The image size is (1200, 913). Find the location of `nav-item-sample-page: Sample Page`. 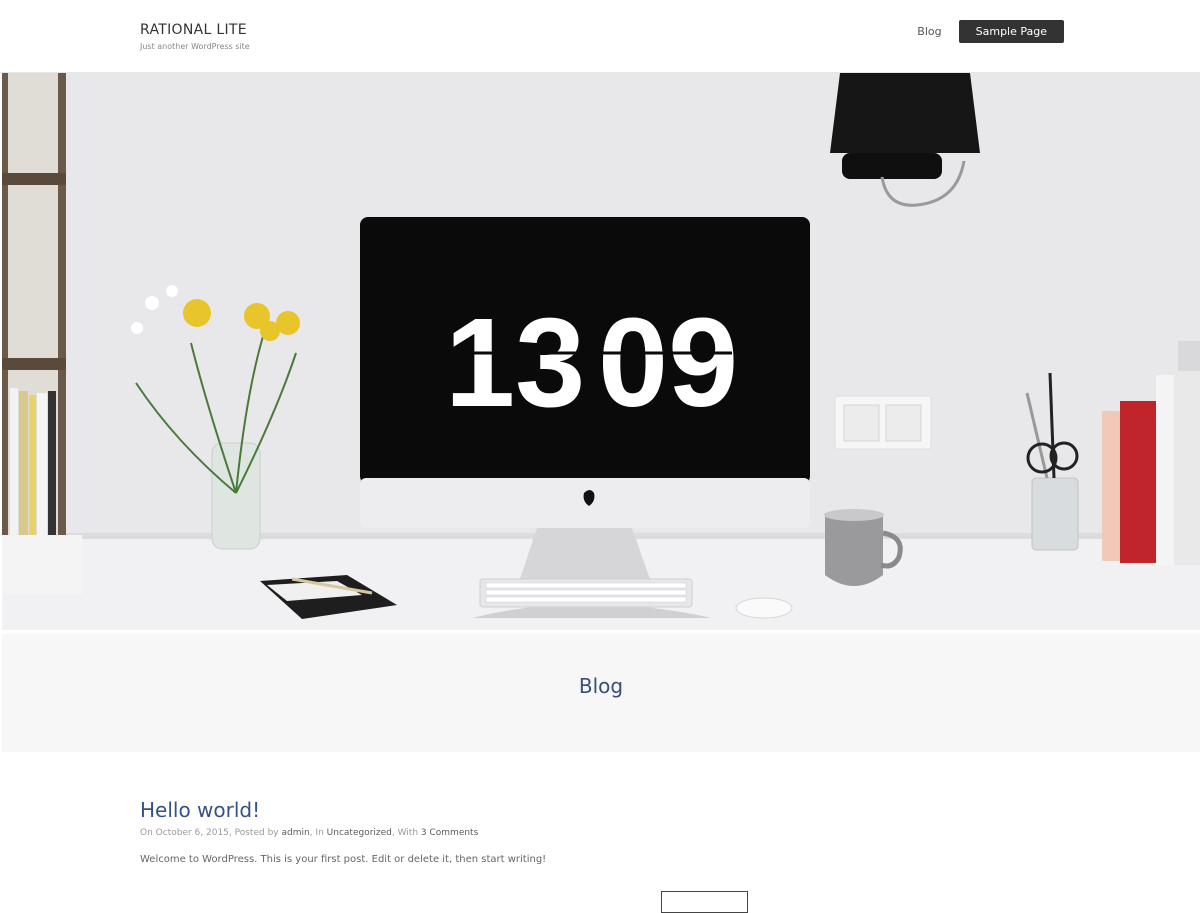

nav-item-sample-page: Sample Page is located at coordinates (1011, 31).